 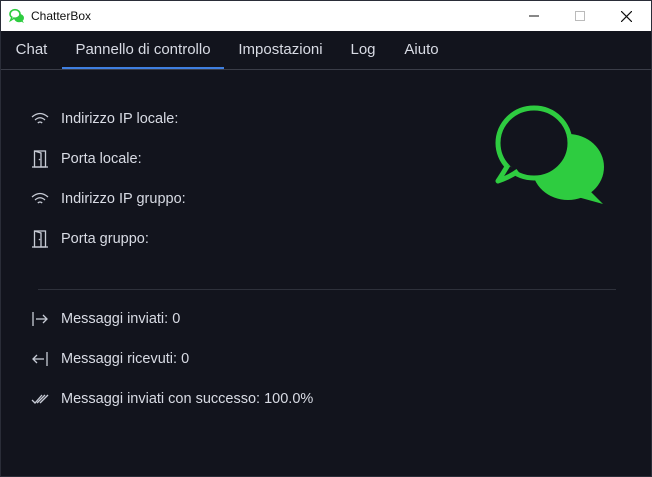 What do you see at coordinates (125, 359) in the screenshot?
I see `received-count-label: Messaggi ricevuti: 0` at bounding box center [125, 359].